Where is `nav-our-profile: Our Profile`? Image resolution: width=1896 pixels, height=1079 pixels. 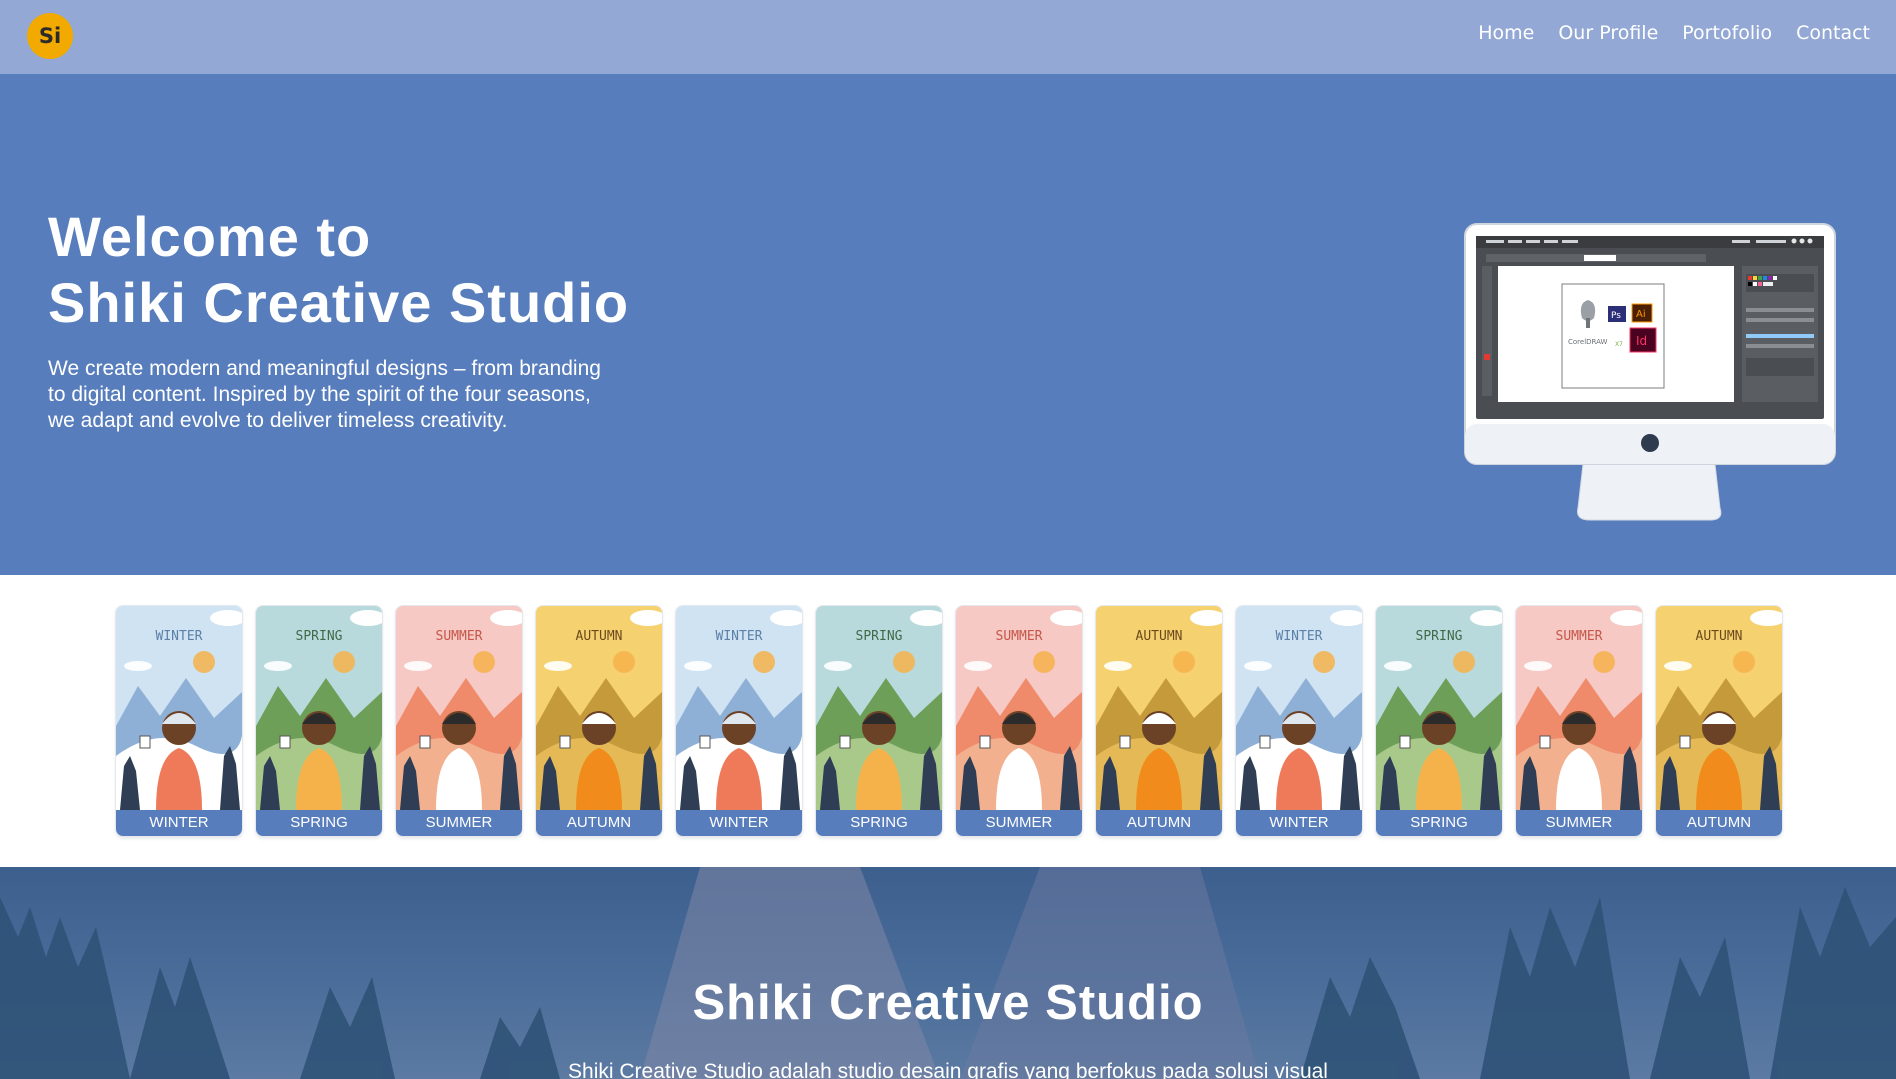 nav-our-profile: Our Profile is located at coordinates (1608, 33).